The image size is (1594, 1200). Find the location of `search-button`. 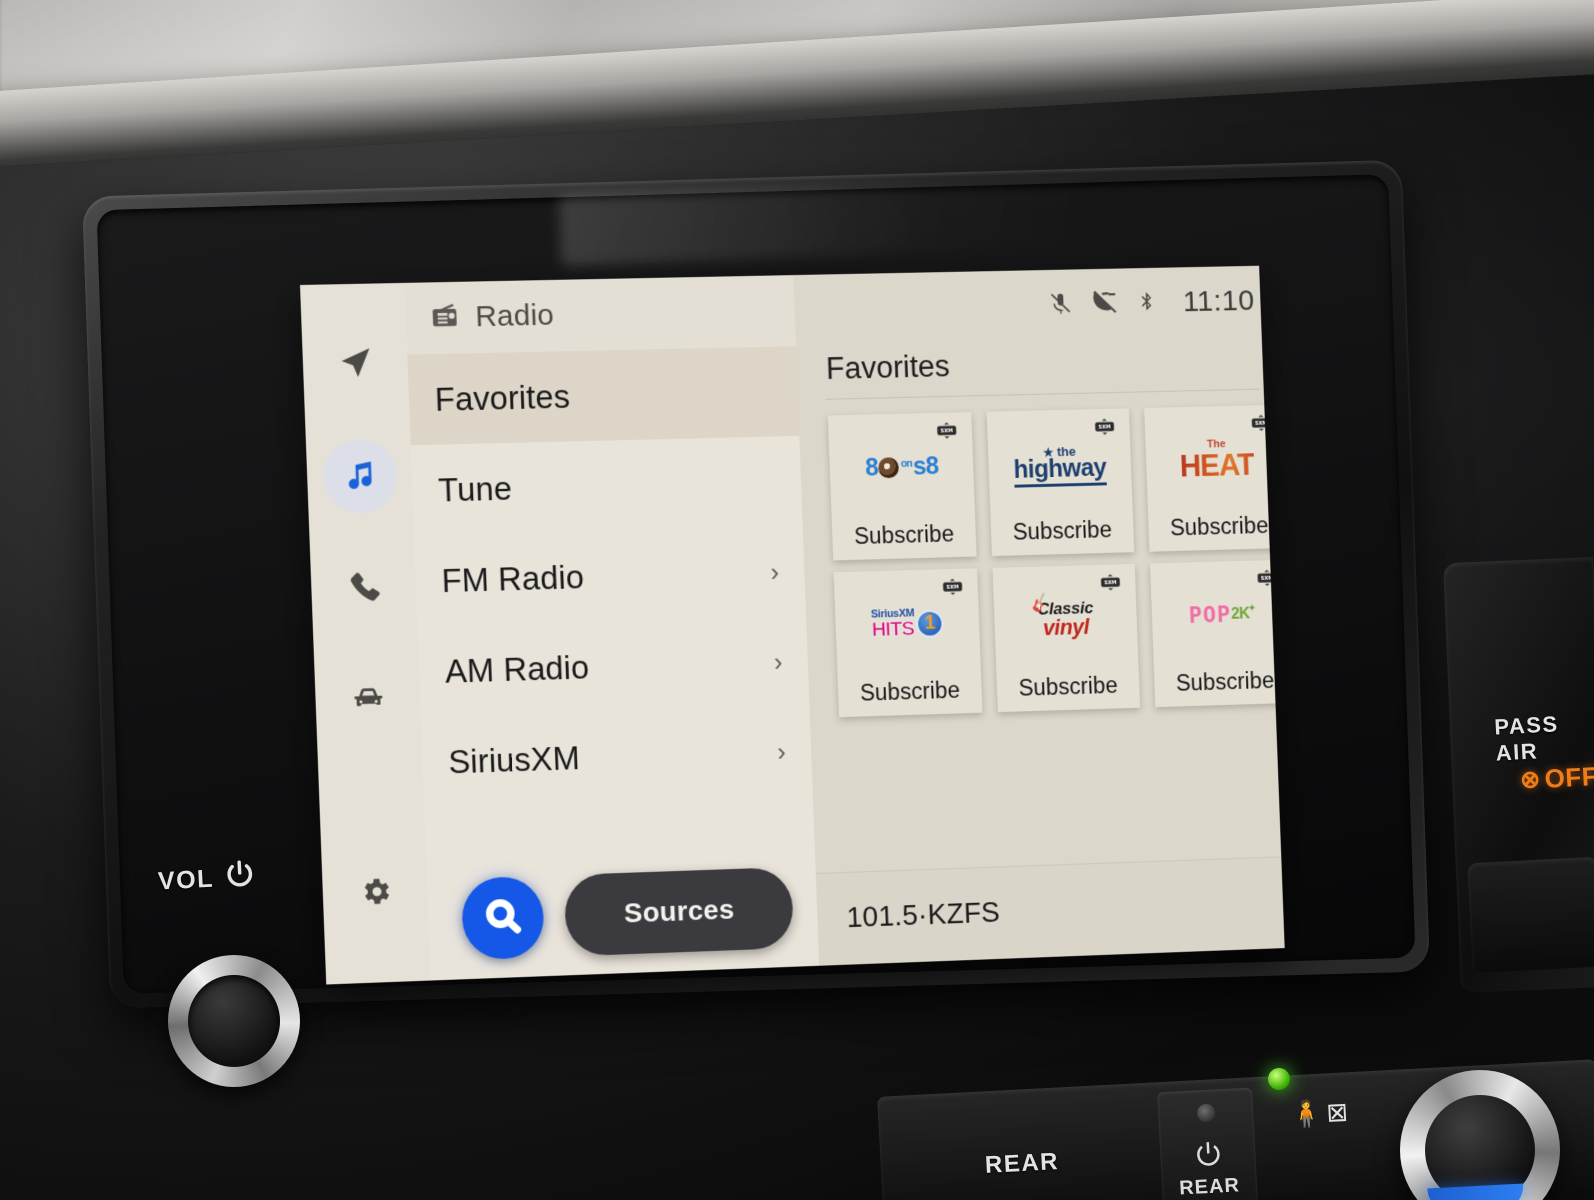

search-button is located at coordinates (502, 918).